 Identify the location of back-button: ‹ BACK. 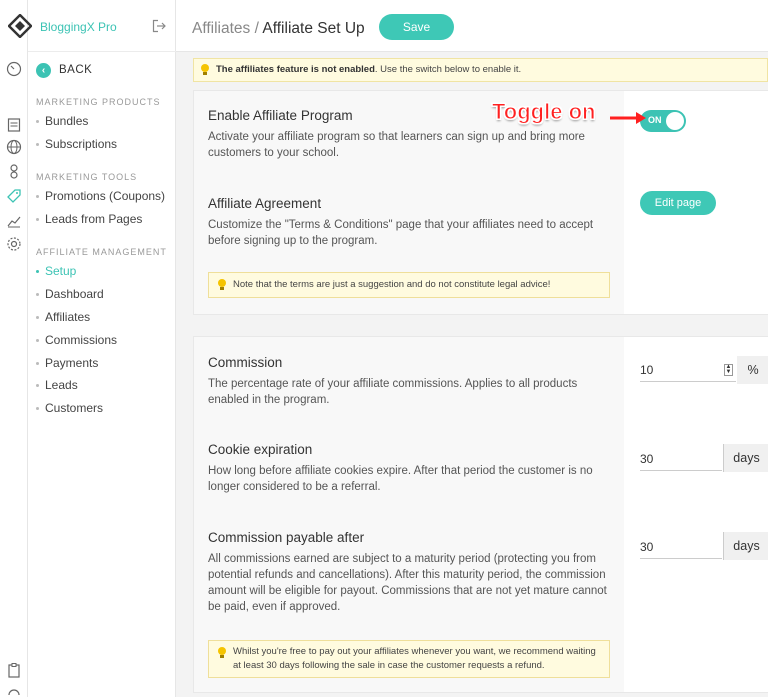
(64, 70).